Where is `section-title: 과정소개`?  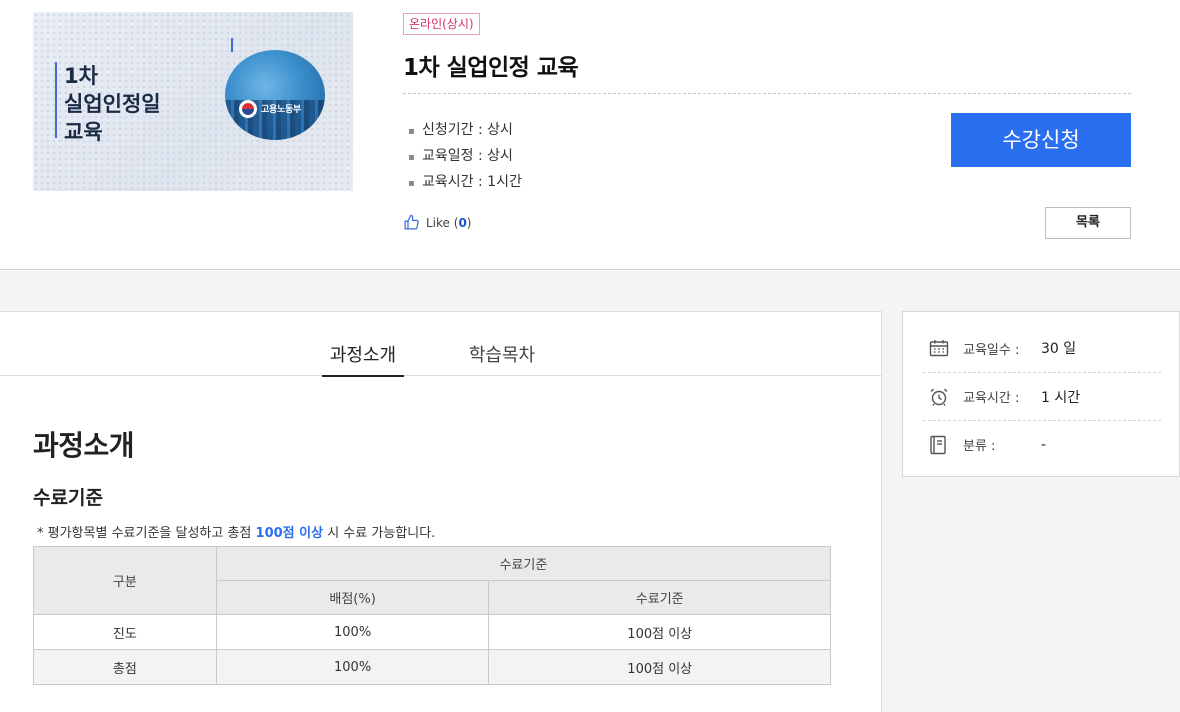
section-title: 과정소개 is located at coordinates (84, 445).